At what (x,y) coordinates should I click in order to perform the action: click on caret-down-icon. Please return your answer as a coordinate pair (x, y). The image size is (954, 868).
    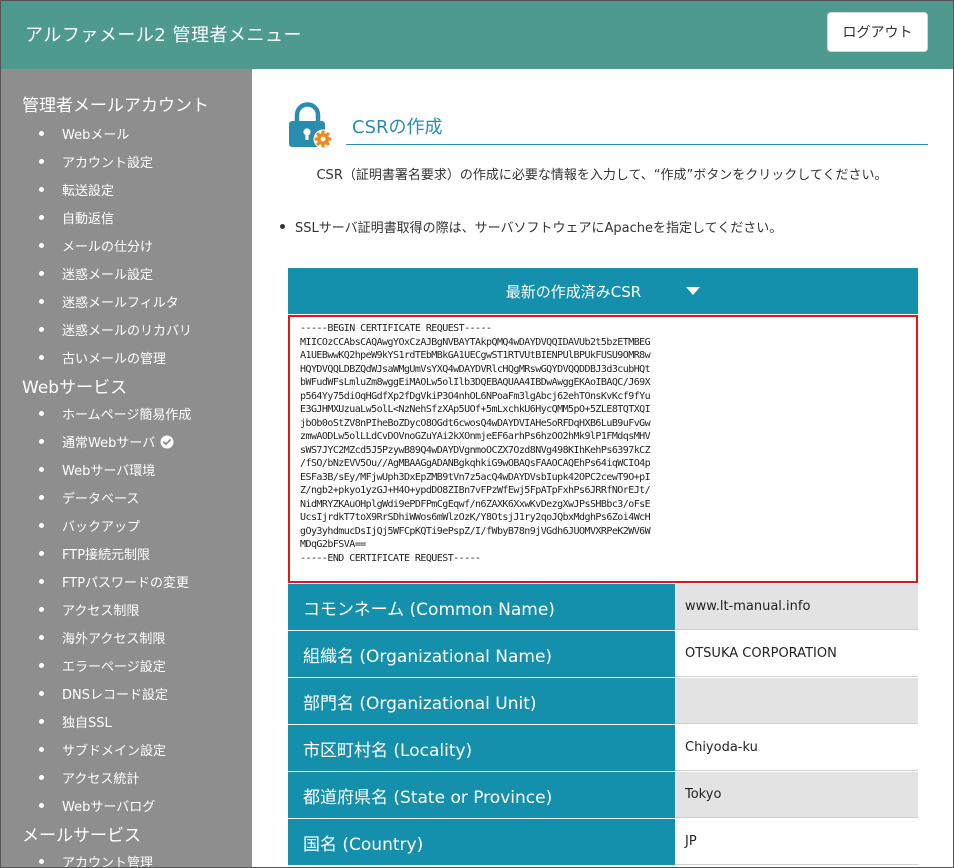
    Looking at the image, I should click on (693, 291).